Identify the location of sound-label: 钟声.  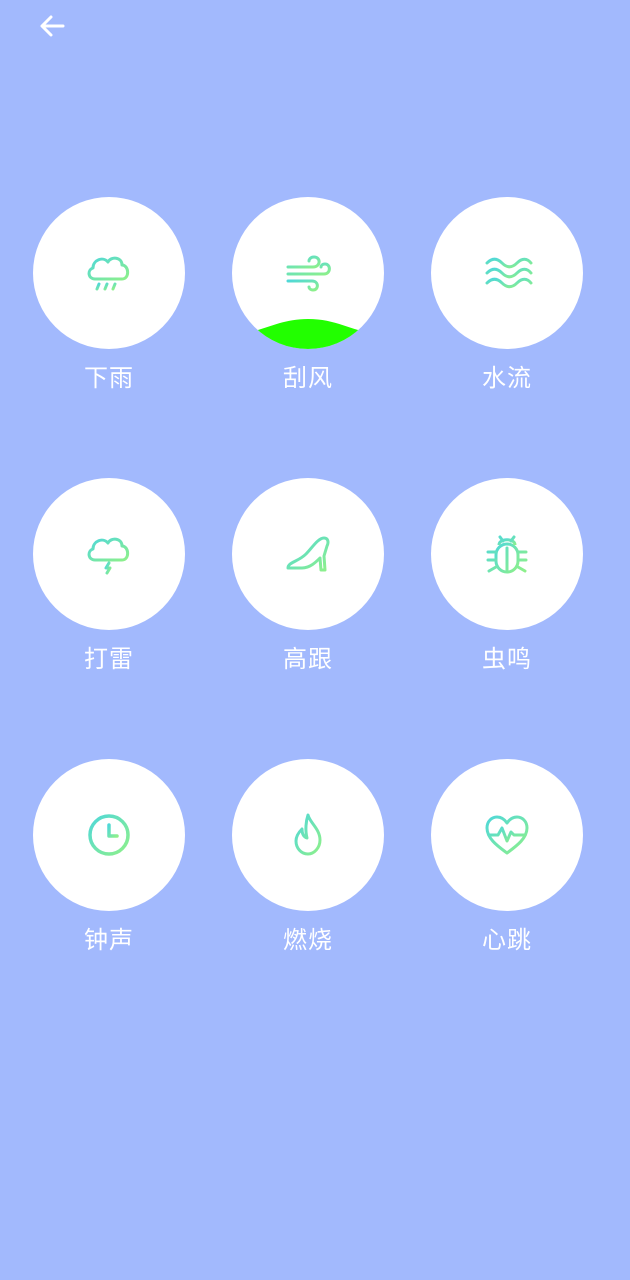
(109, 940).